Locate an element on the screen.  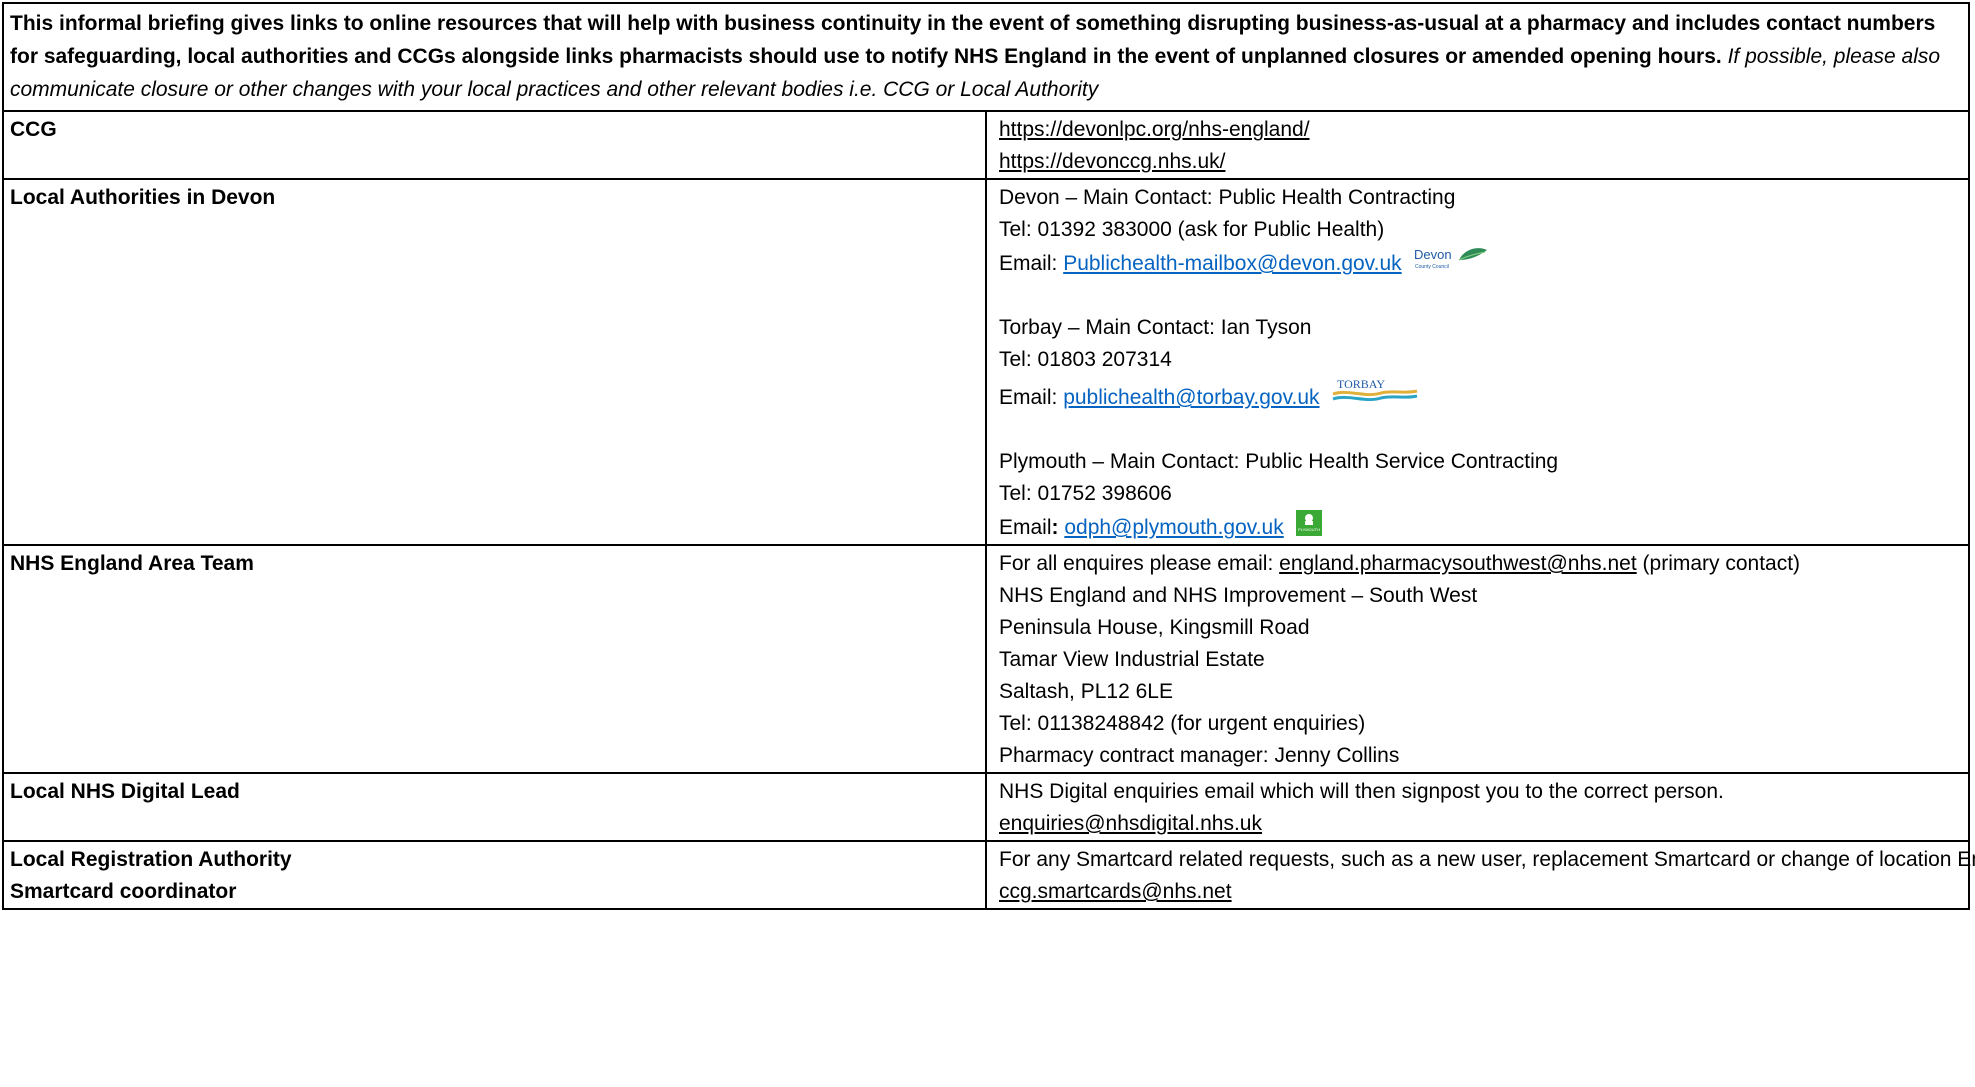
torbay-council-logo: TORBAY is located at coordinates (1375, 389).